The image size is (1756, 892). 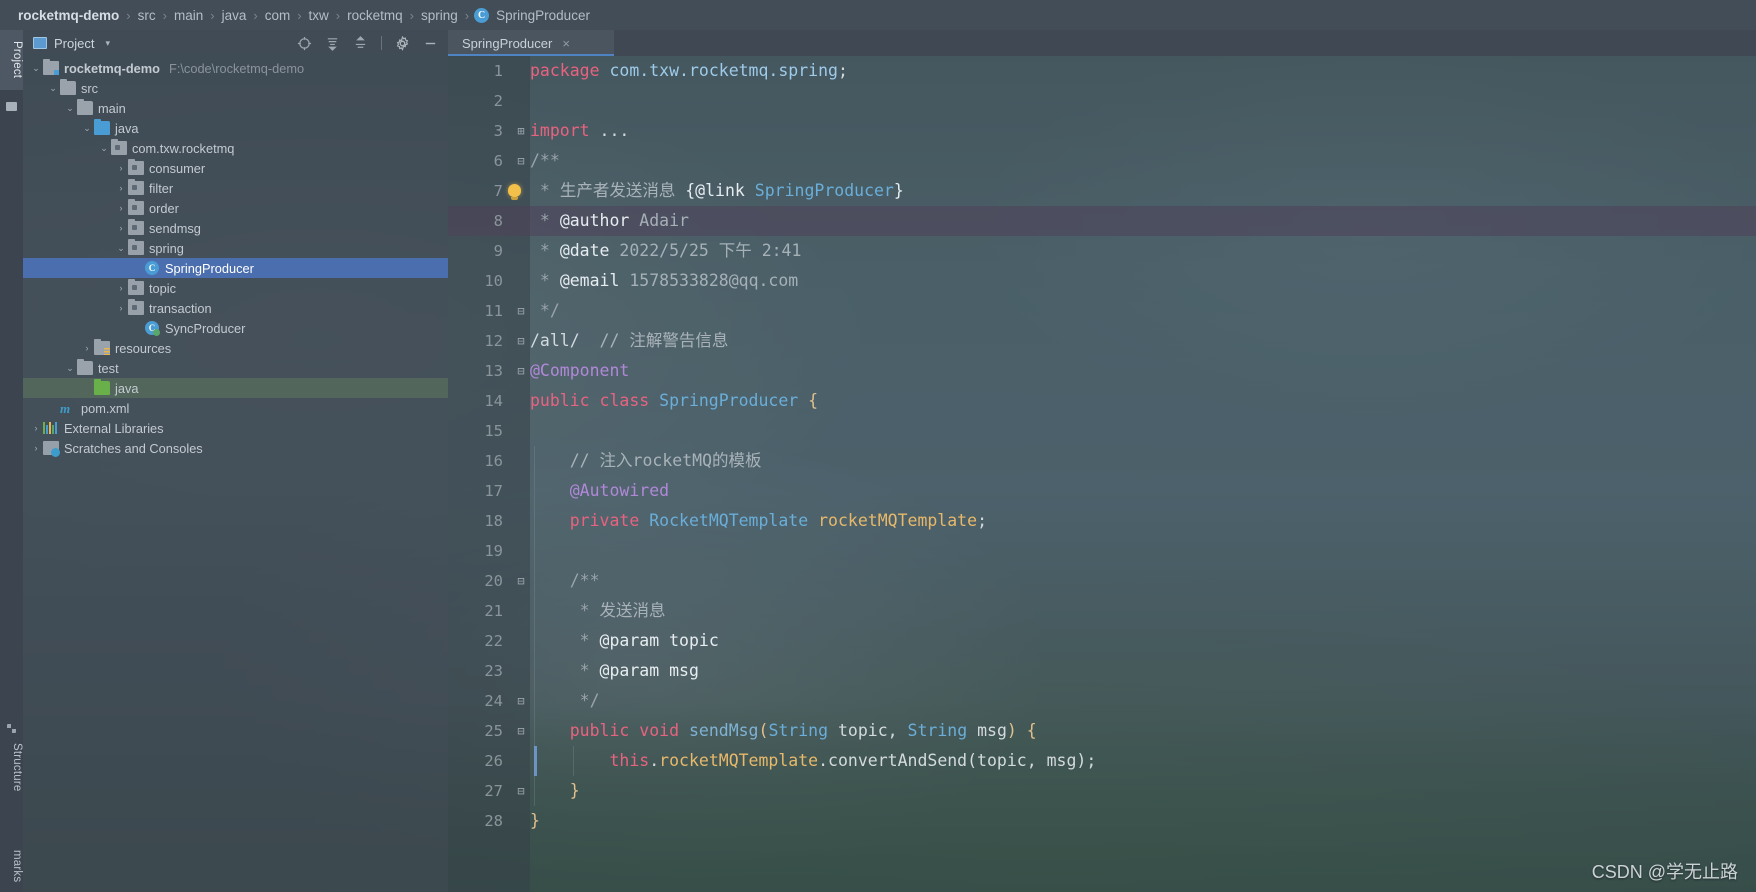 I want to click on breadcrumb-item-rocketmq-demo: rocketmq-demo, so click(x=68, y=15).